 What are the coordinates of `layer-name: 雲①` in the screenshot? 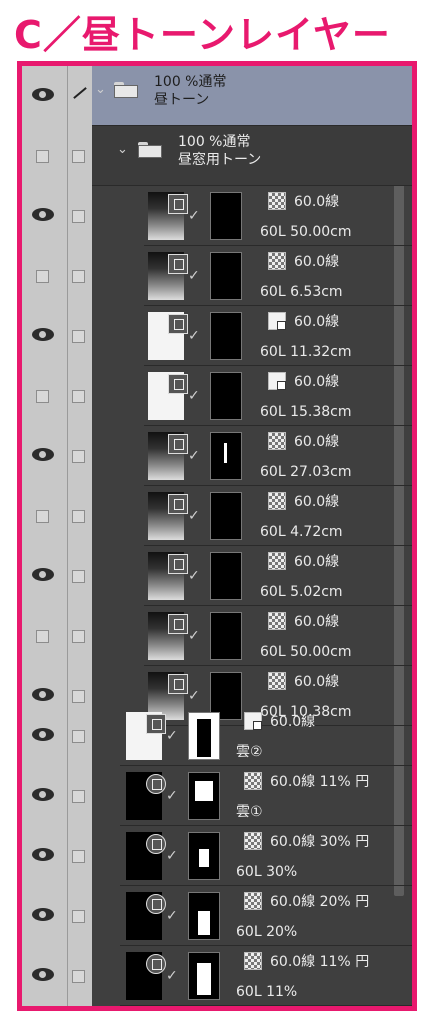 It's located at (249, 812).